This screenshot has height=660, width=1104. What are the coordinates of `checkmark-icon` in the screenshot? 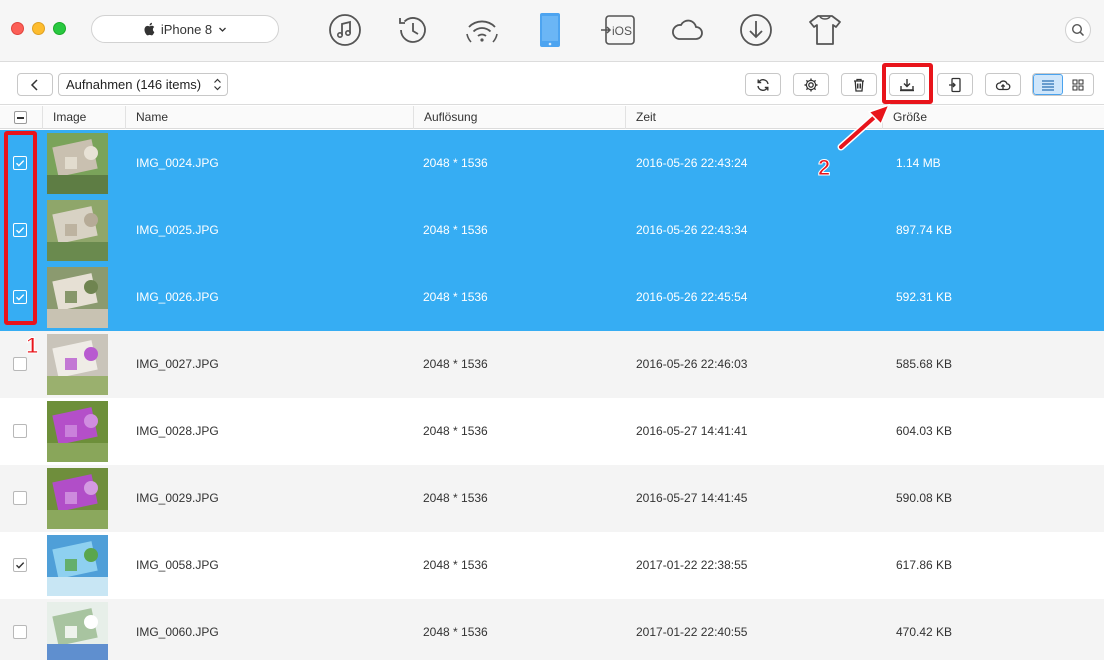 It's located at (20, 565).